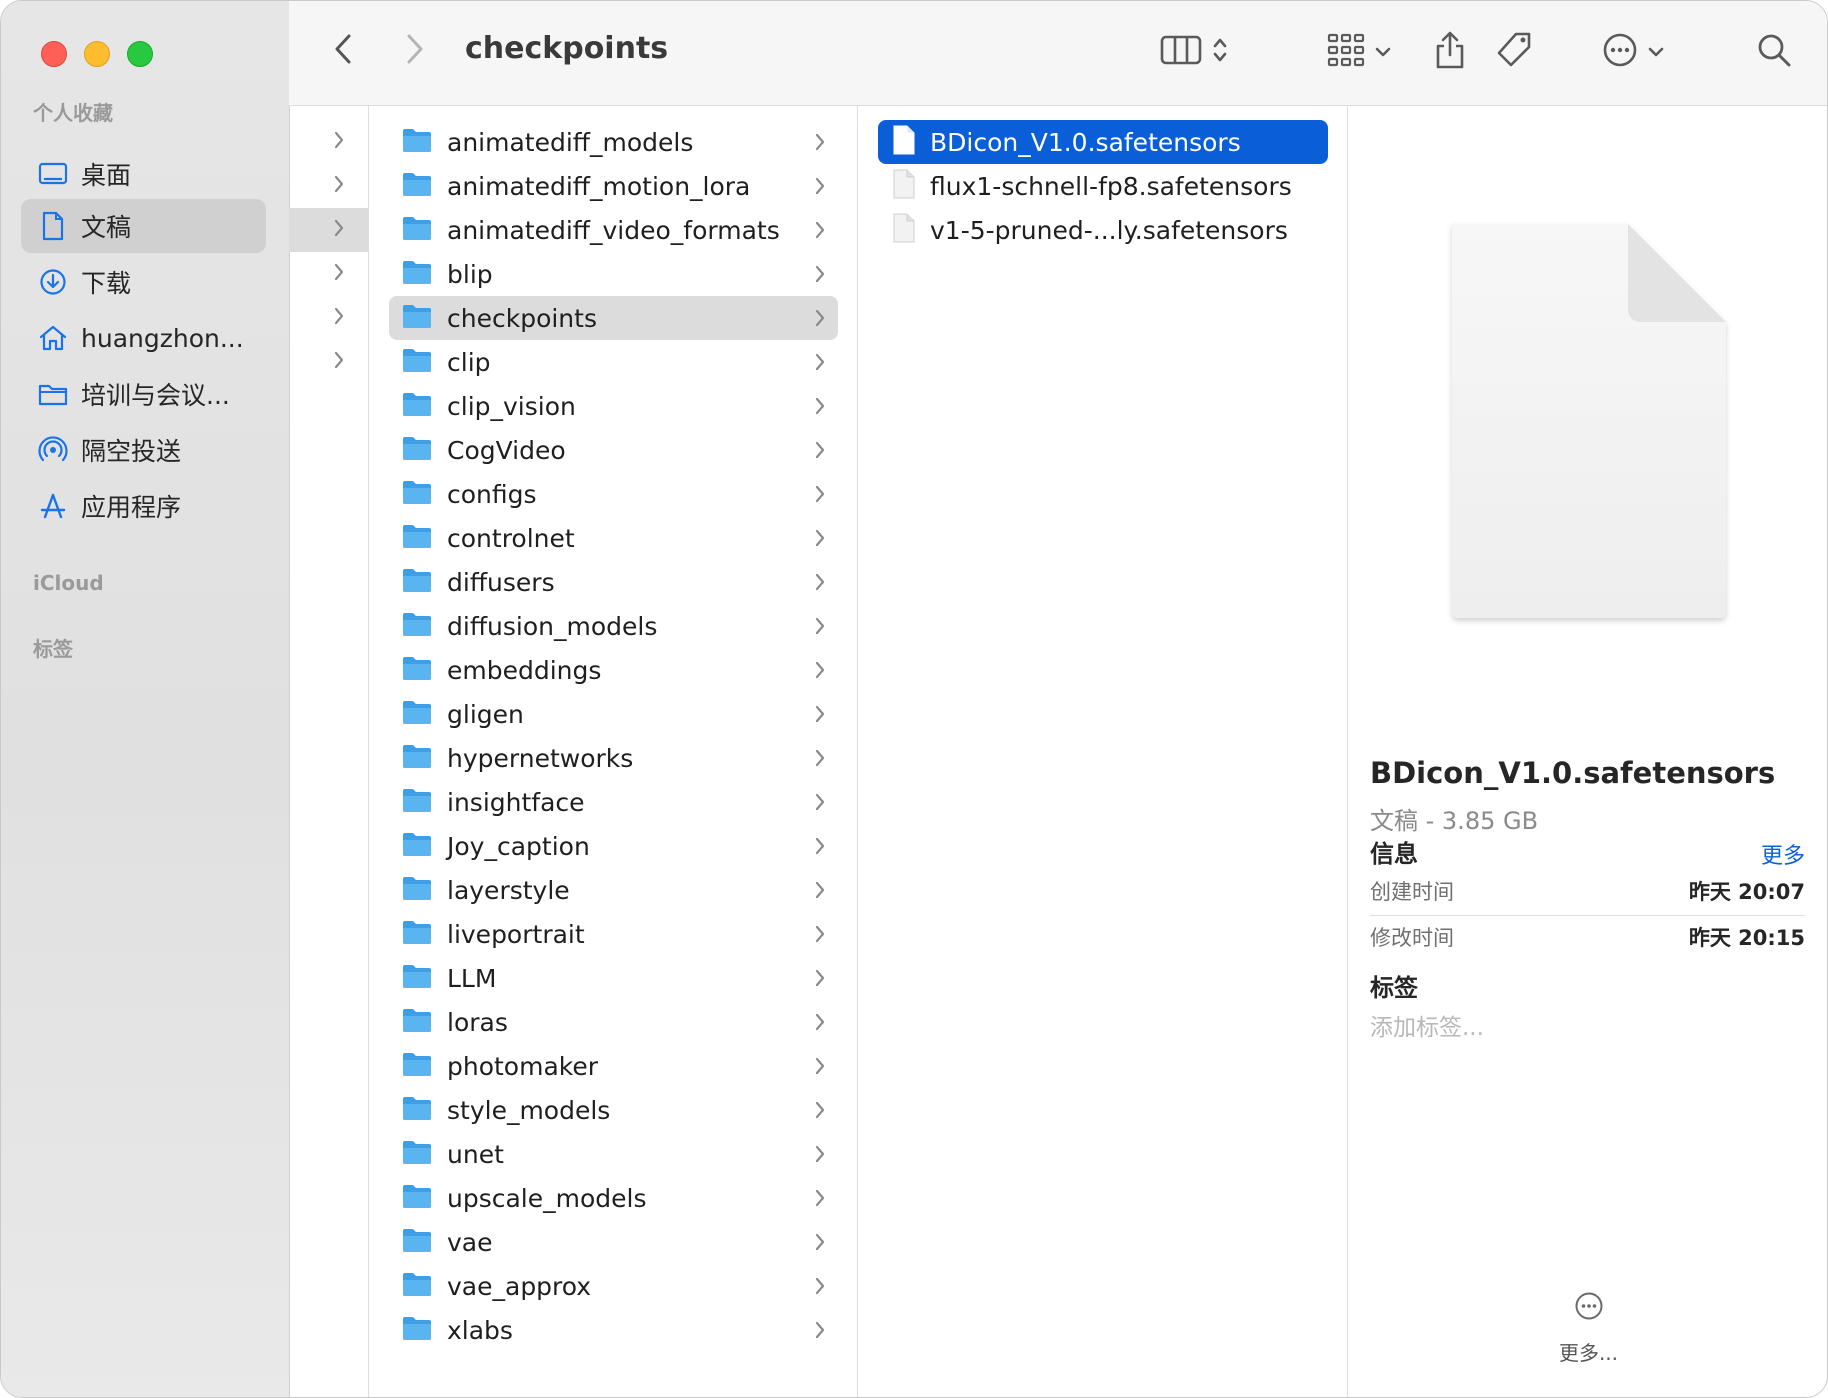 This screenshot has height=1398, width=1828. Describe the element at coordinates (613, 1066) in the screenshot. I see `folder-row: photomaker` at that location.